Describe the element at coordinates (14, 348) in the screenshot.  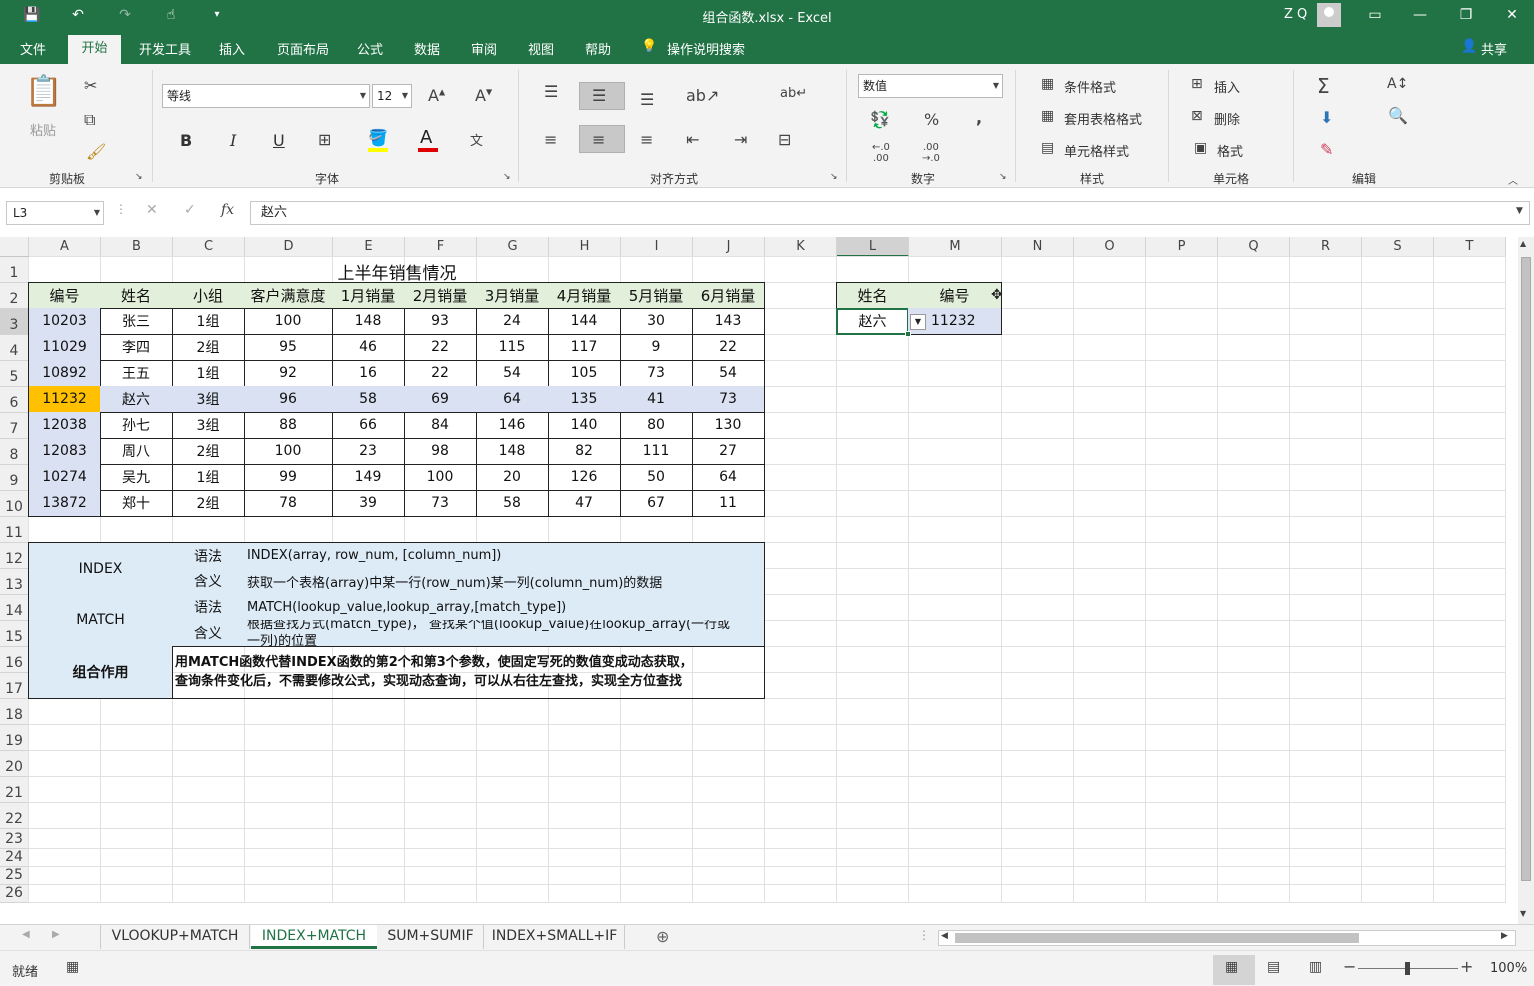
I see `row-header: 4` at that location.